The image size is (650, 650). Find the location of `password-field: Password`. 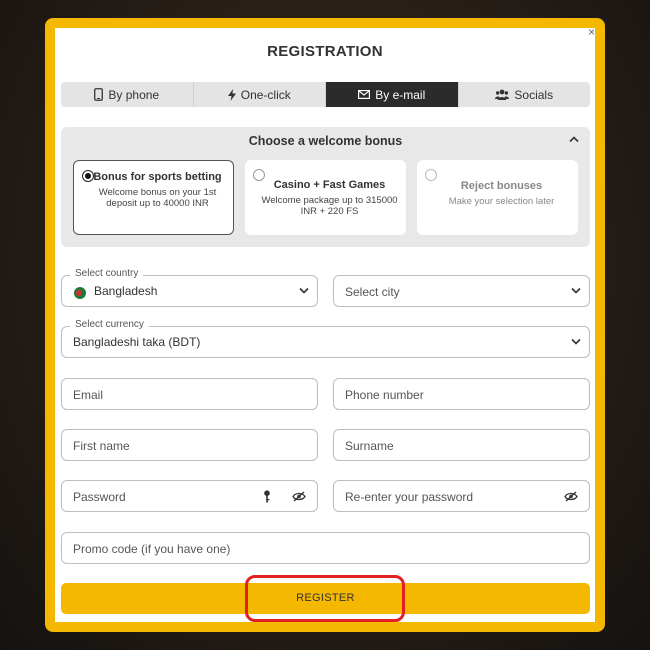

password-field: Password is located at coordinates (189, 496).